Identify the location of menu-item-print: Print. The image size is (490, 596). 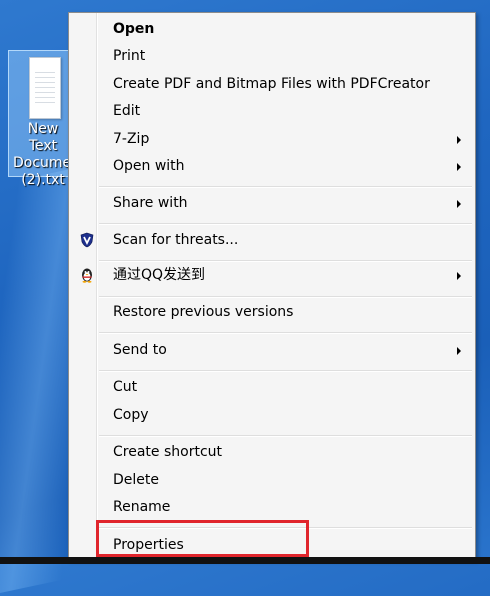
(272, 56).